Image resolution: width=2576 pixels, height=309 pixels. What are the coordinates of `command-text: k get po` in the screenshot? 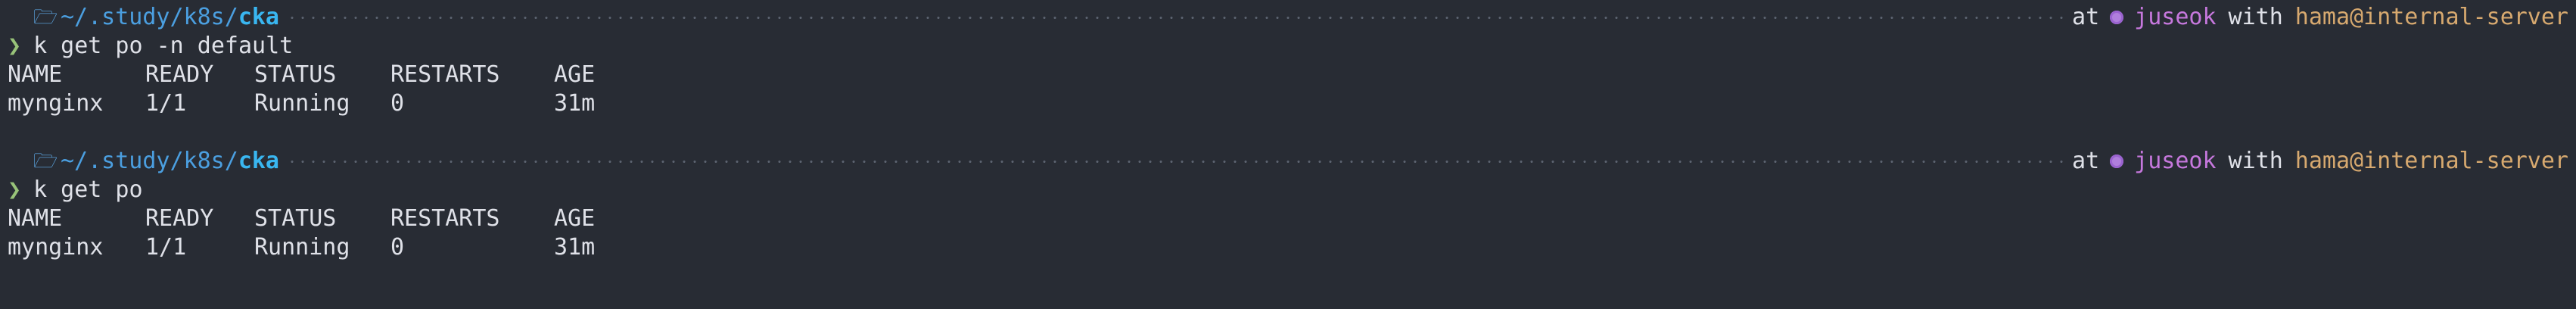 It's located at (88, 189).